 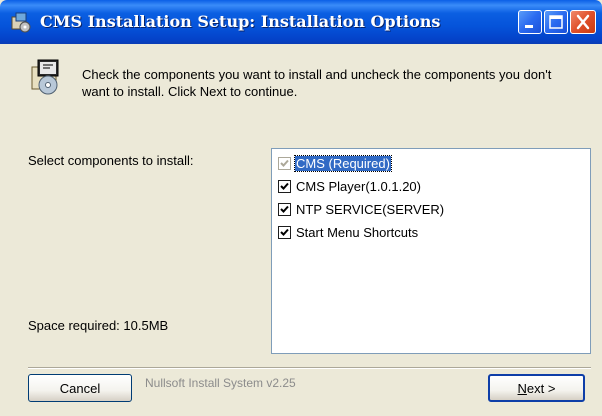 I want to click on minimize-button, so click(x=530, y=22).